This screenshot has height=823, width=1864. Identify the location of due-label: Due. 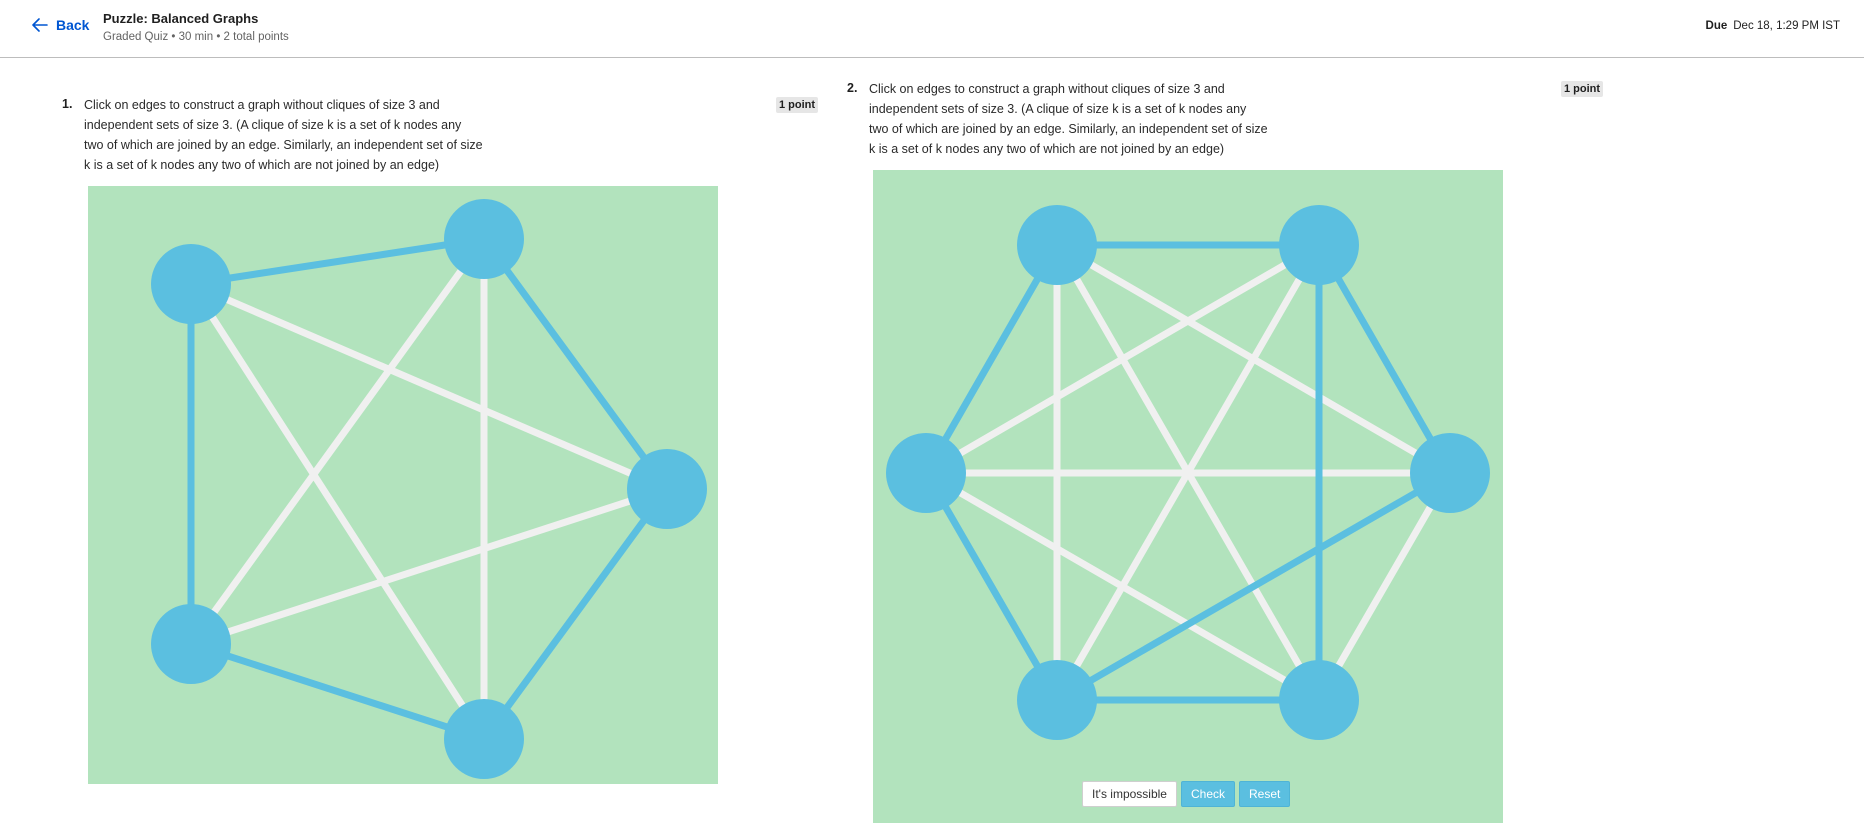
(1716, 26).